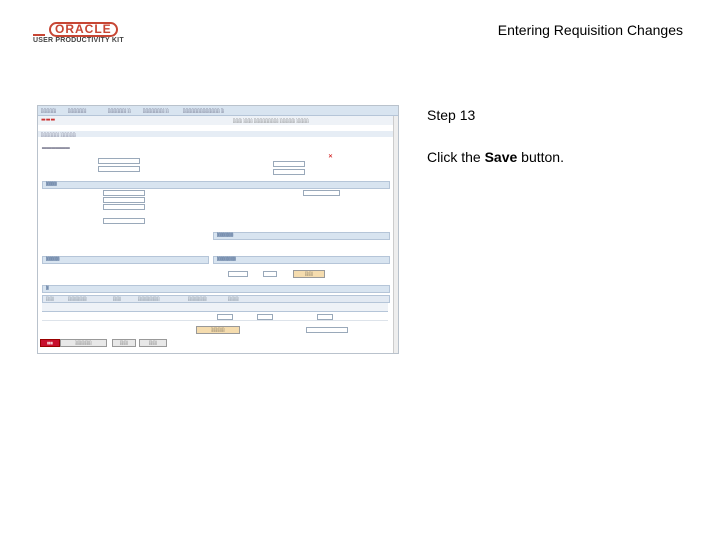 This screenshot has width=720, height=540. Describe the element at coordinates (301, 236) in the screenshot. I see `app-section-header: ▒▒▒▒▒▒` at that location.